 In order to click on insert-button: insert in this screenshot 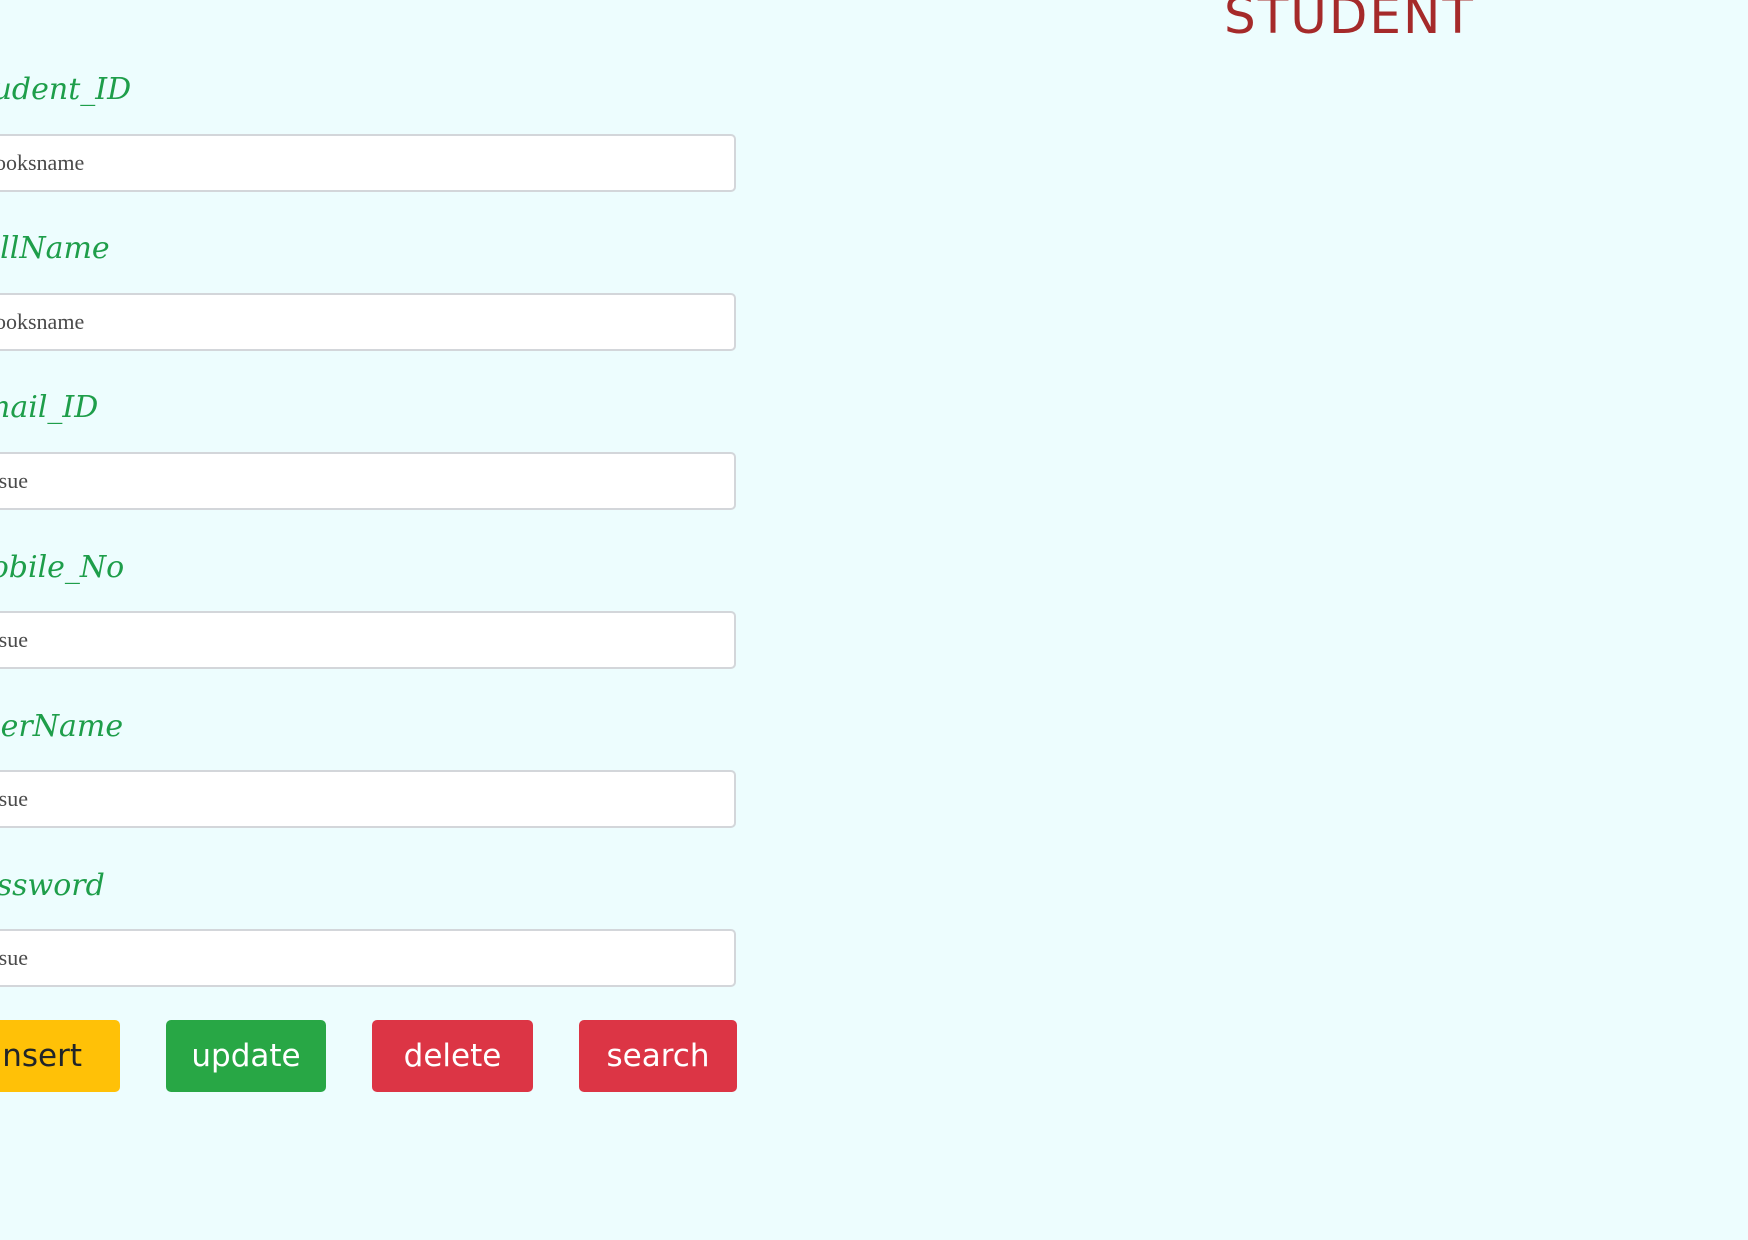, I will do `click(60, 1056)`.